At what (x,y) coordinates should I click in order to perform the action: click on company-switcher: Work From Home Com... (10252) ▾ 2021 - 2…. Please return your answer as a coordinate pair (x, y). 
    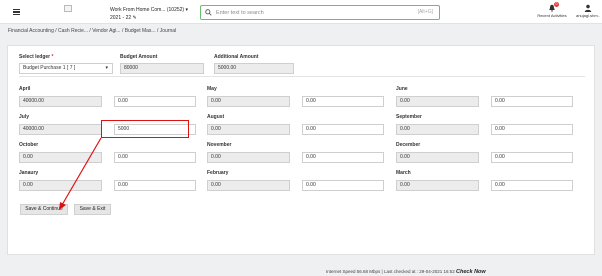
    Looking at the image, I should click on (149, 14).